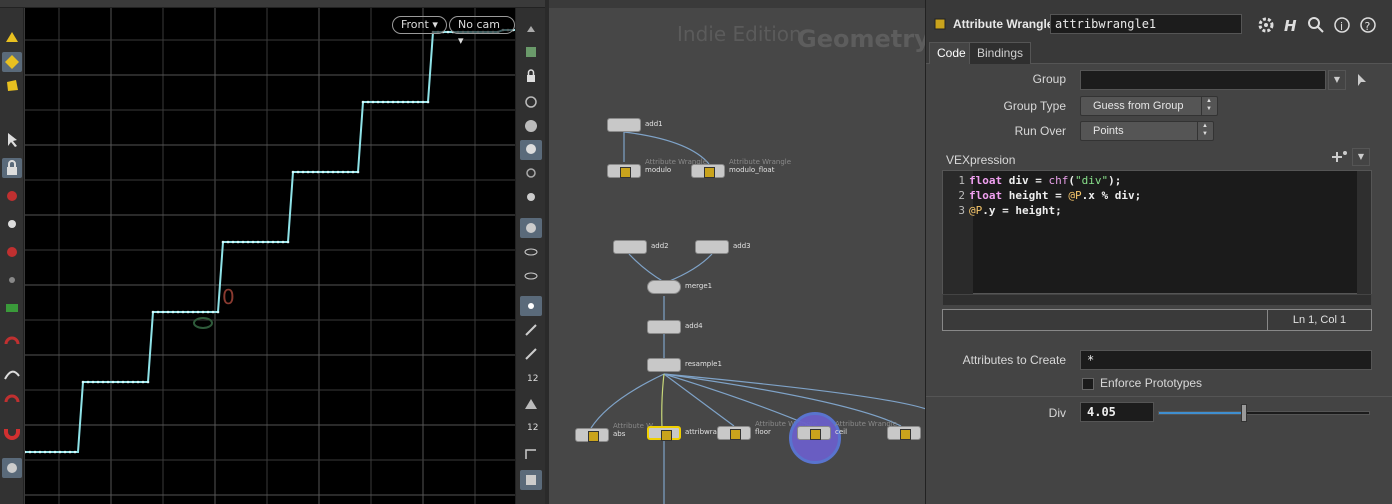 This screenshot has height=504, width=1392. What do you see at coordinates (1226, 360) in the screenshot?
I see `attrs-to-create-field: *` at bounding box center [1226, 360].